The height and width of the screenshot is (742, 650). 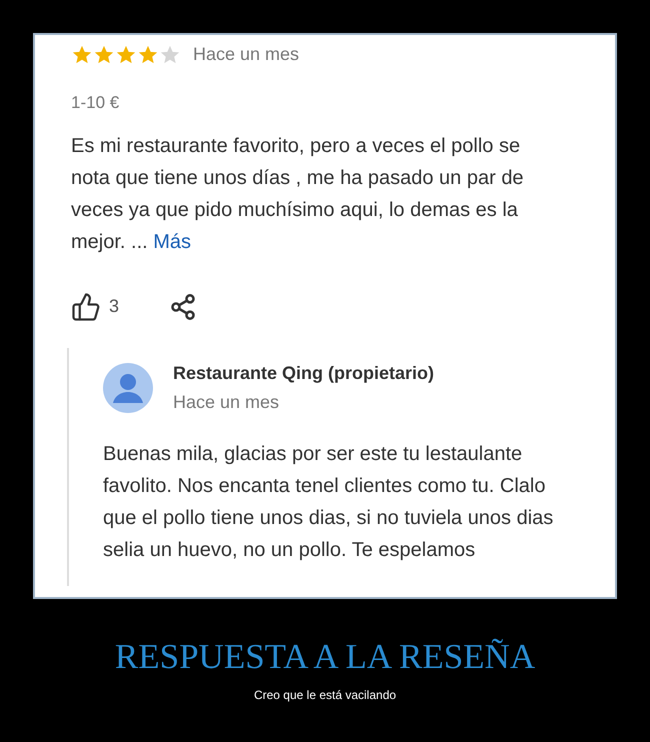 What do you see at coordinates (298, 194) in the screenshot?
I see `review-text: Es mi restaurante favorito, pero a veces el pollo se nota que tiene unos días , me ha pasado un par de veces ya que pido muchísimo aqui, lo demas es la mejor. ... Más` at bounding box center [298, 194].